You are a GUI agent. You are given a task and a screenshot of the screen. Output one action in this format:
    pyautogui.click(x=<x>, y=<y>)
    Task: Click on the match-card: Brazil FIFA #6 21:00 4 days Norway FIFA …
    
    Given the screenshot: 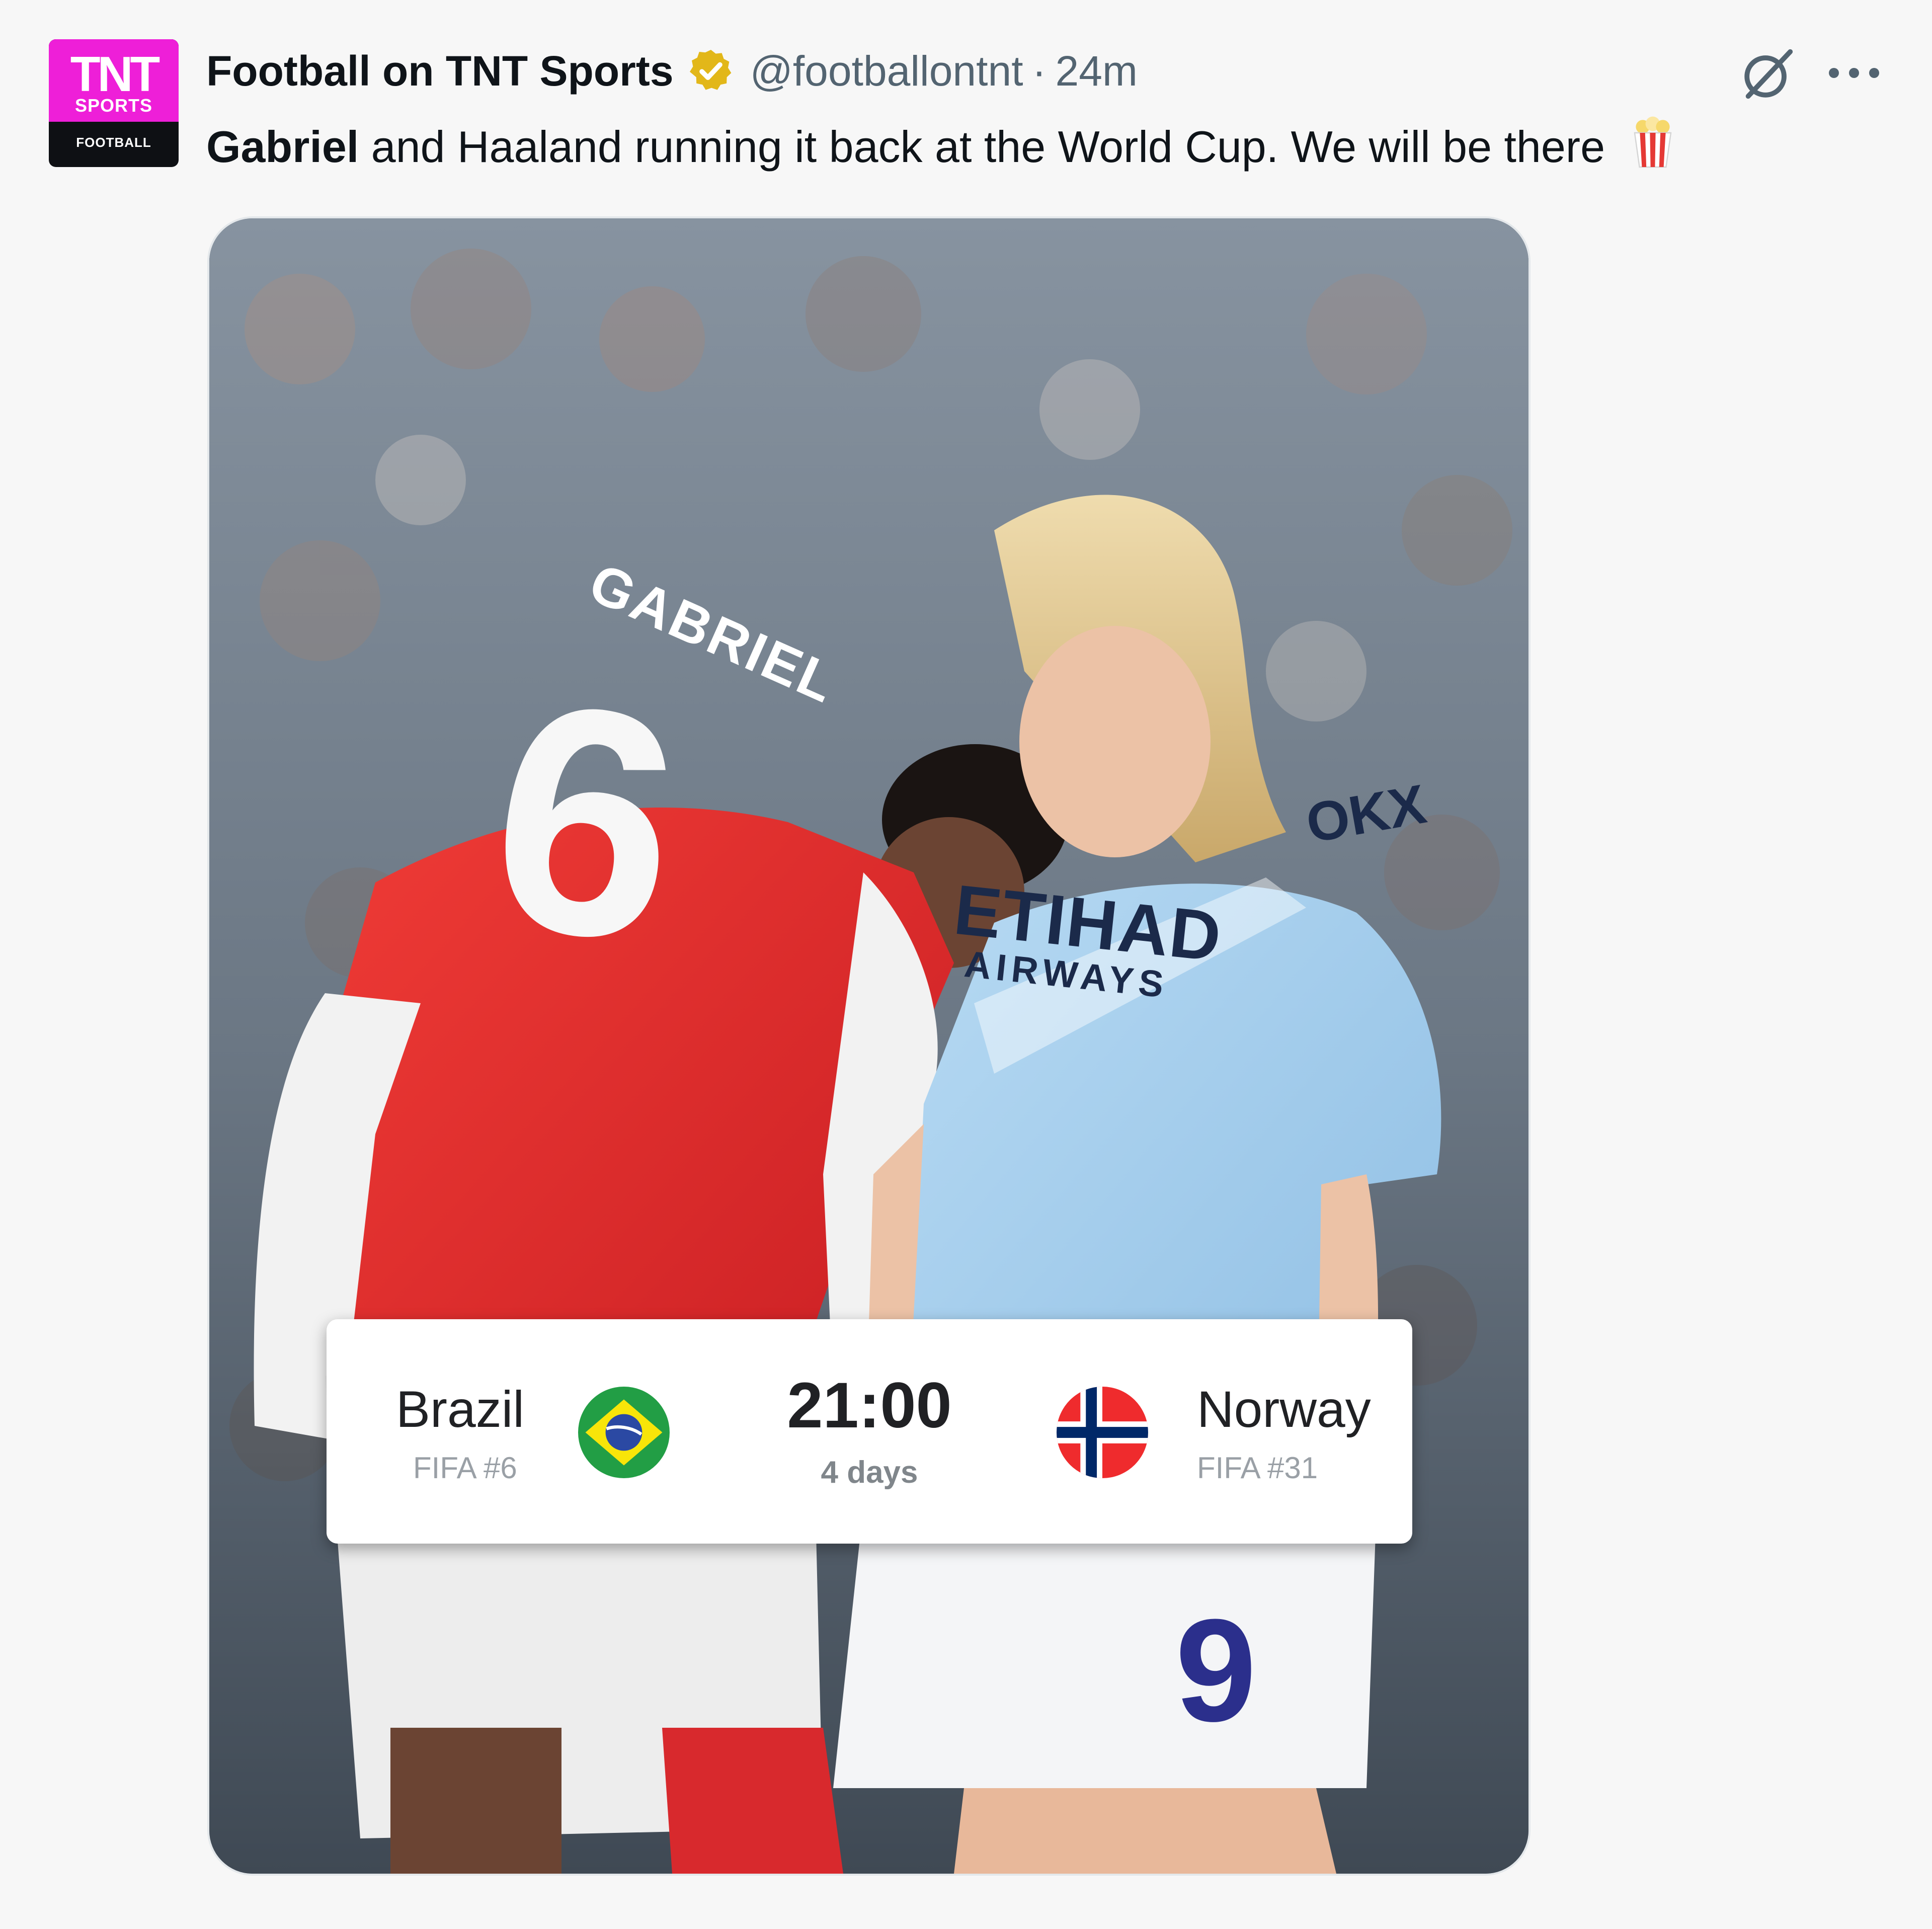 What is the action you would take?
    pyautogui.click(x=870, y=1431)
    